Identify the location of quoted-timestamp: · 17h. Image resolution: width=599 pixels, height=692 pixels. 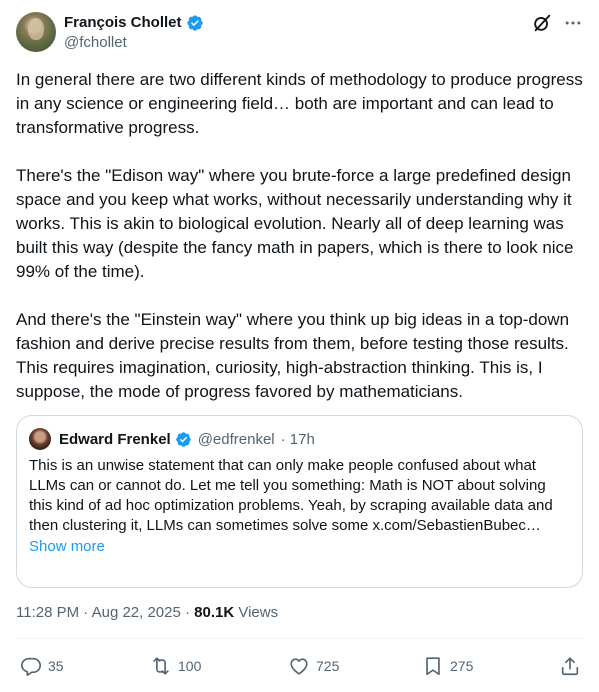
(297, 439).